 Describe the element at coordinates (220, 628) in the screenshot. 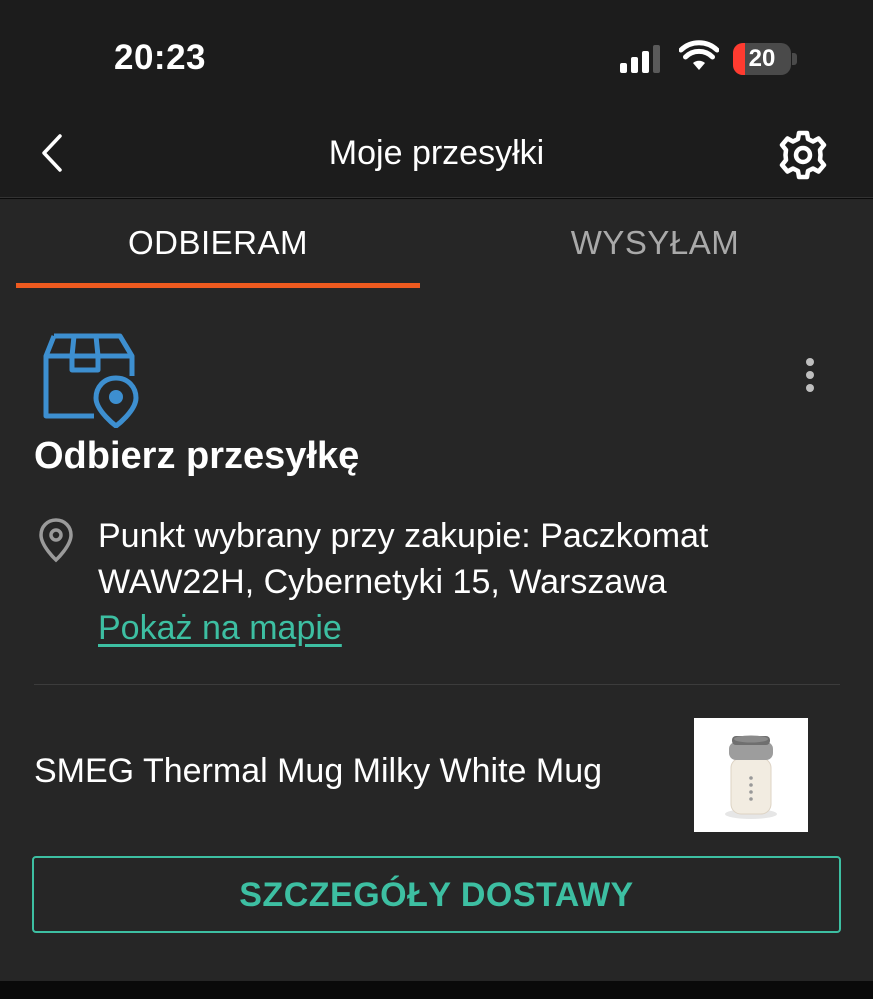

I see `show-on-map-link: Pokaż na mapie` at that location.